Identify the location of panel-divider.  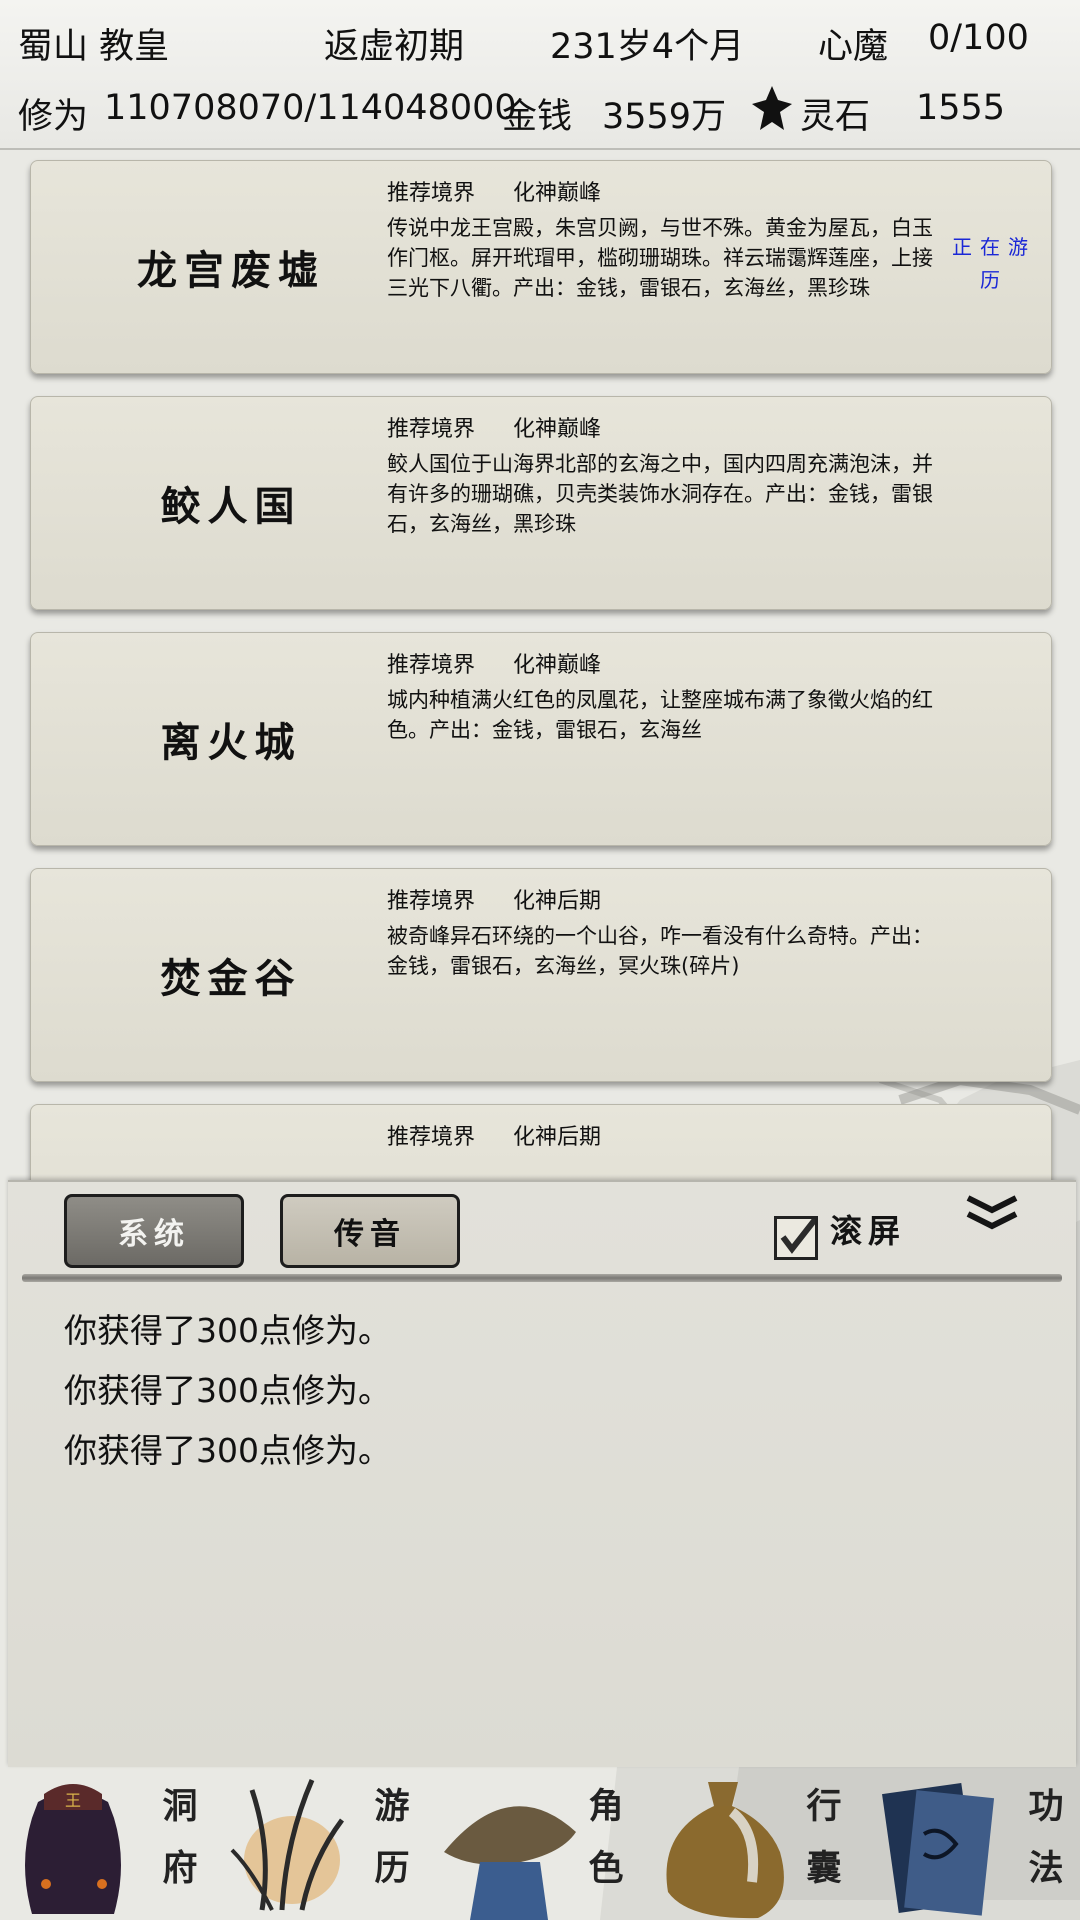
(542, 1278).